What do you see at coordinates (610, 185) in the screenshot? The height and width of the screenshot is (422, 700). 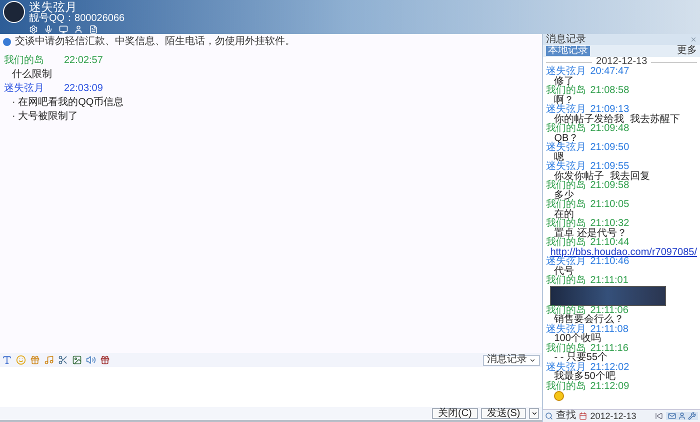 I see `message-time: 21:09:58` at bounding box center [610, 185].